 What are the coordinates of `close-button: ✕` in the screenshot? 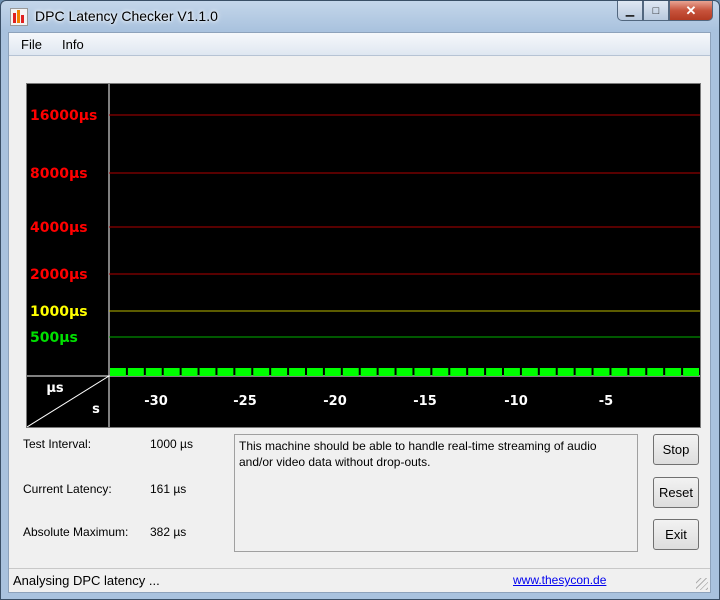 It's located at (691, 11).